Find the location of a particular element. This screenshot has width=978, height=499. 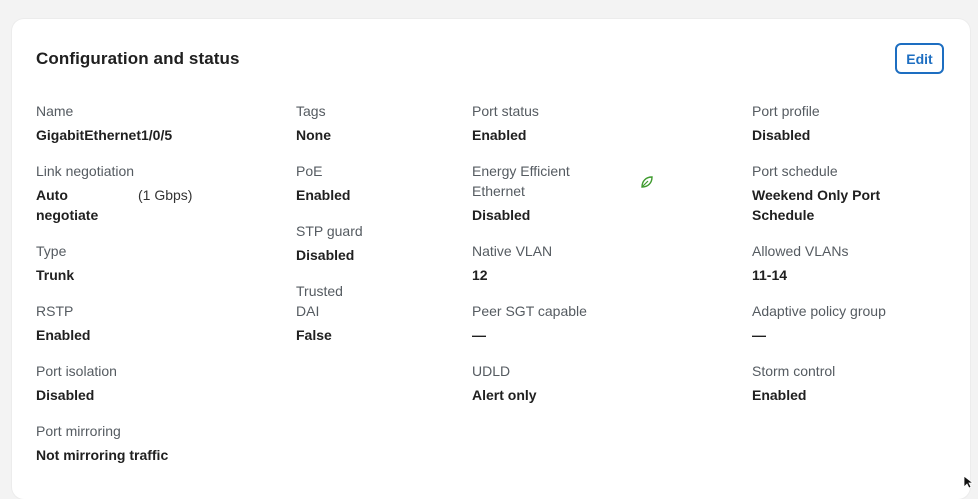

field-trusted-dai: Trusted DAI False is located at coordinates (331, 313).